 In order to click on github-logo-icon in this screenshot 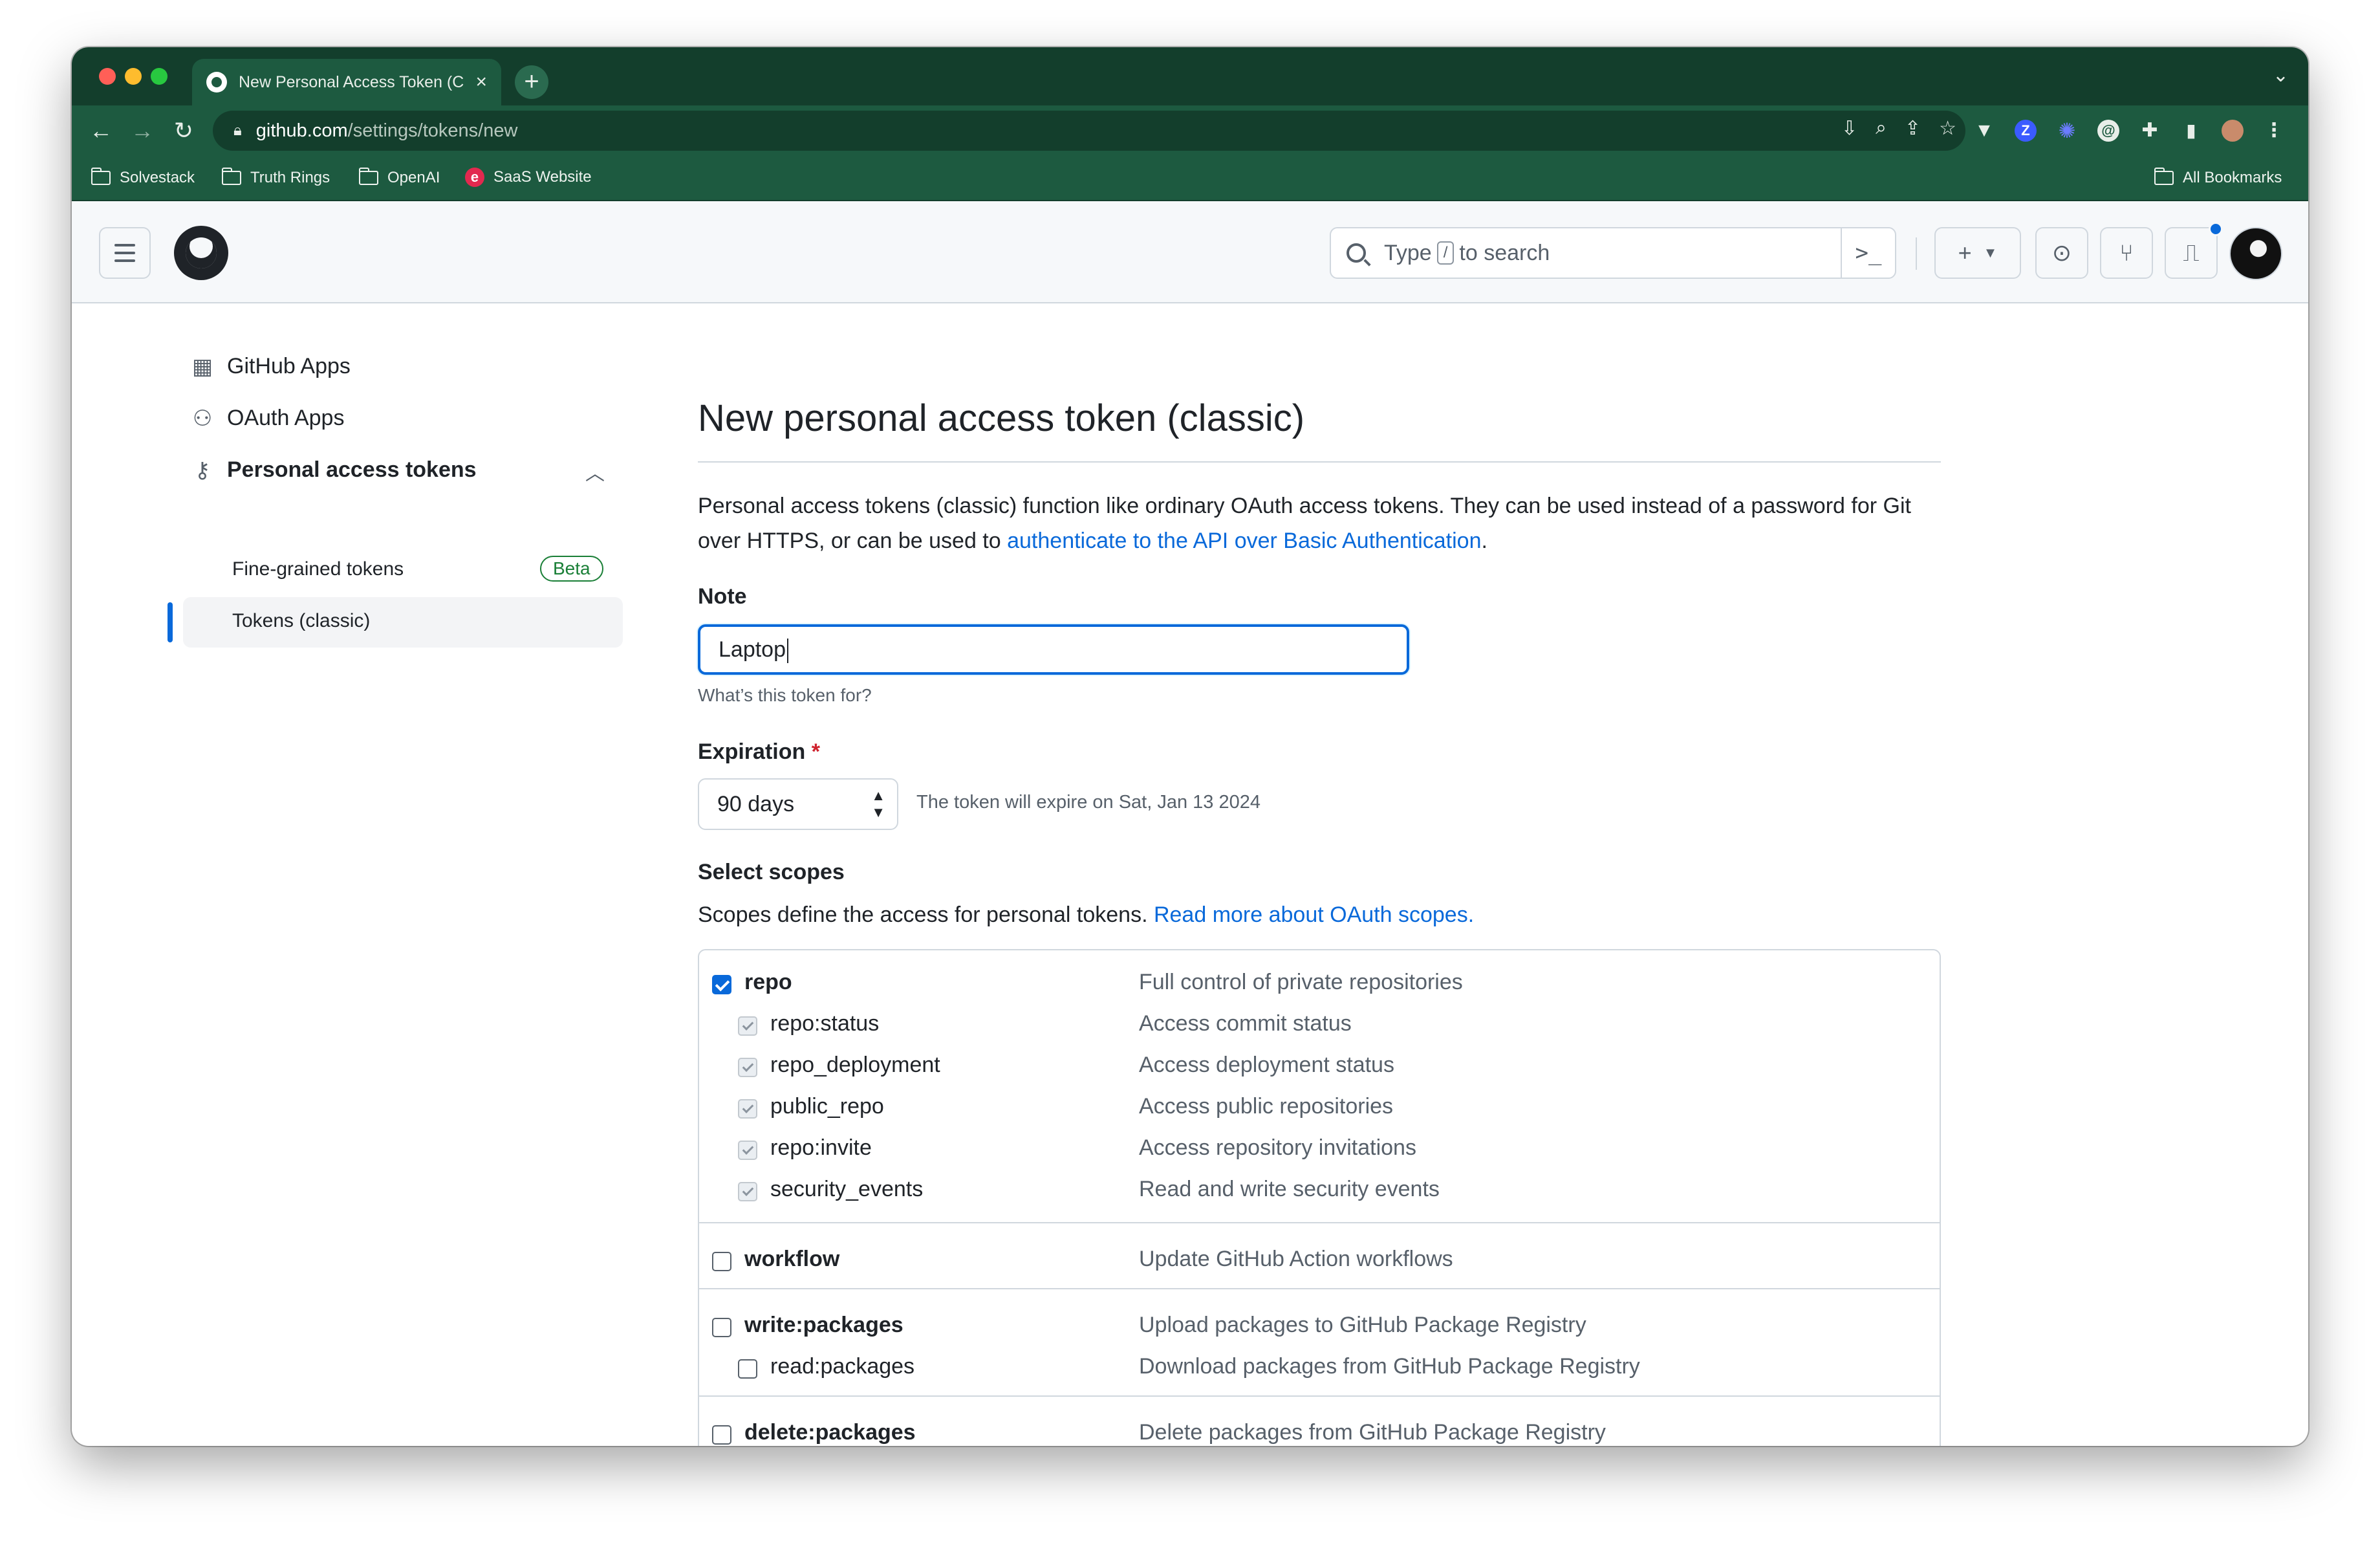, I will do `click(201, 253)`.